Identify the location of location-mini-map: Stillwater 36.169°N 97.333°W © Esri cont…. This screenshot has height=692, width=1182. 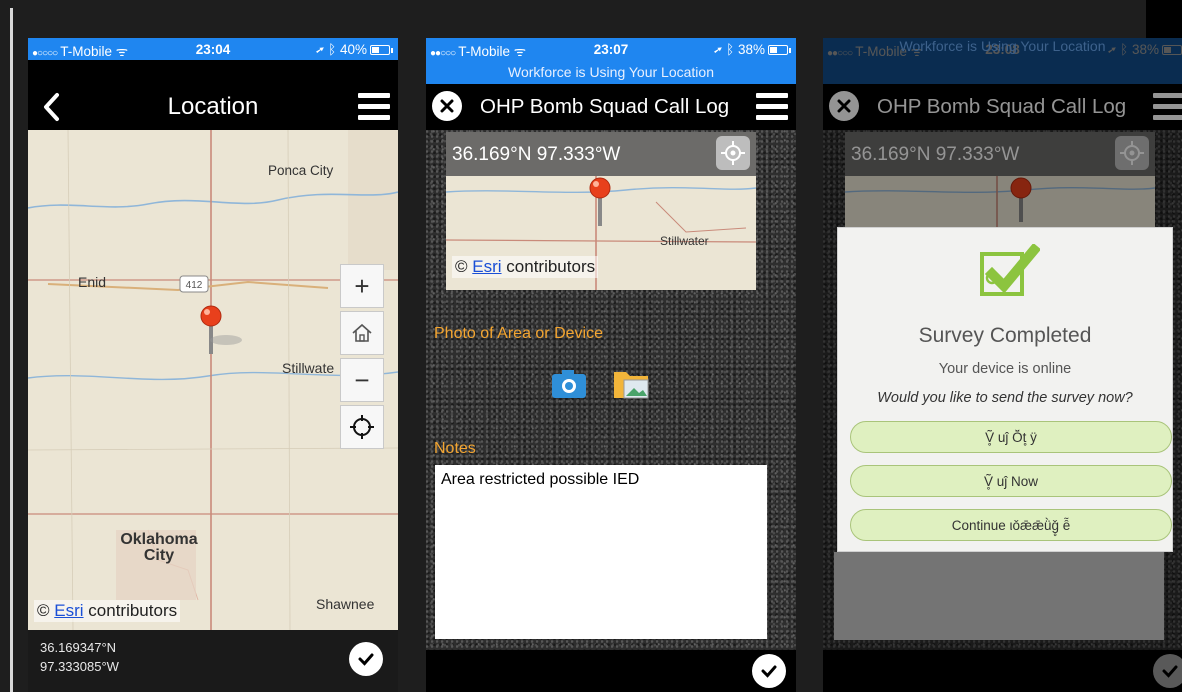
(601, 211).